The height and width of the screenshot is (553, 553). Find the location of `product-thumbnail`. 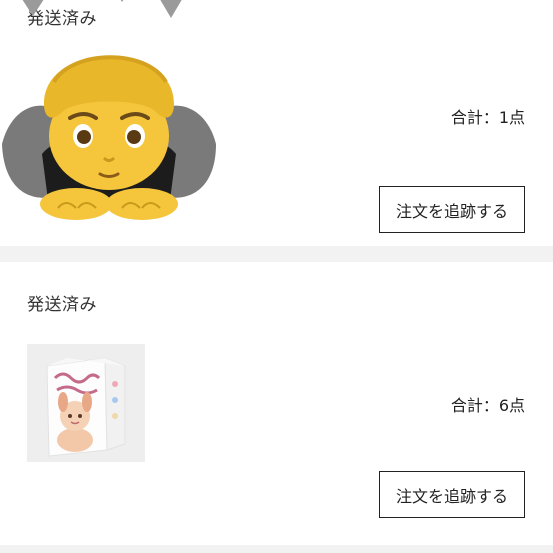

product-thumbnail is located at coordinates (86, 403).